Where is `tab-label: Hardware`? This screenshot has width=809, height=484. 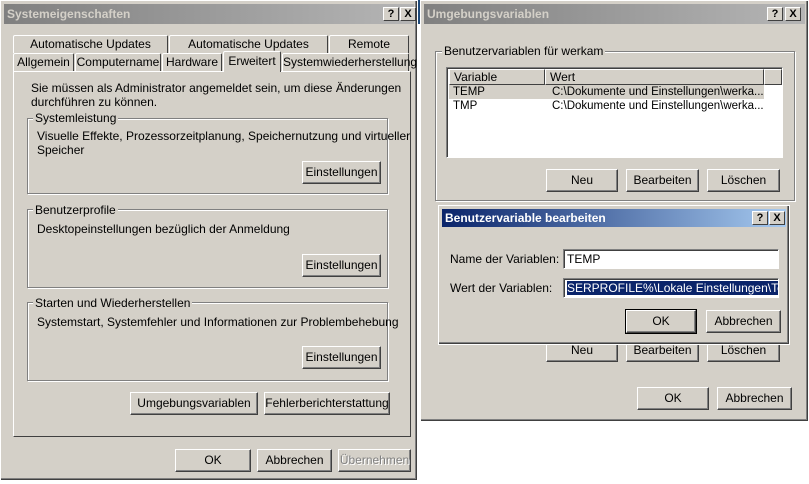 tab-label: Hardware is located at coordinates (192, 62).